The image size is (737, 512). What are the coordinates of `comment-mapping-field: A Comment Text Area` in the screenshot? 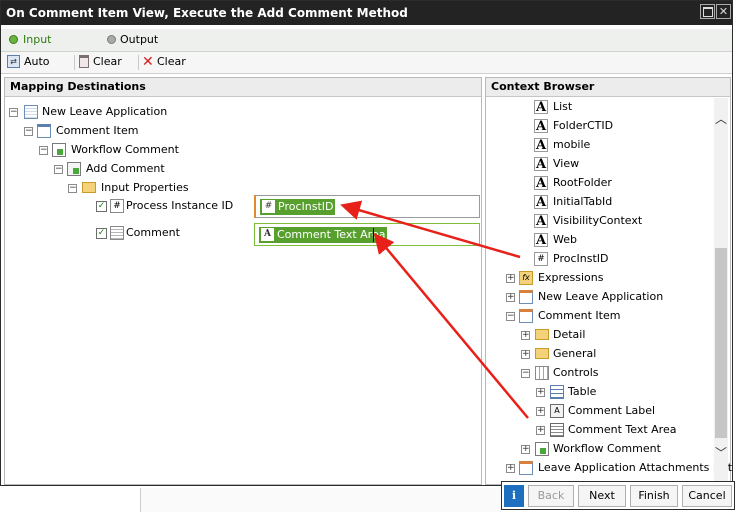 It's located at (367, 234).